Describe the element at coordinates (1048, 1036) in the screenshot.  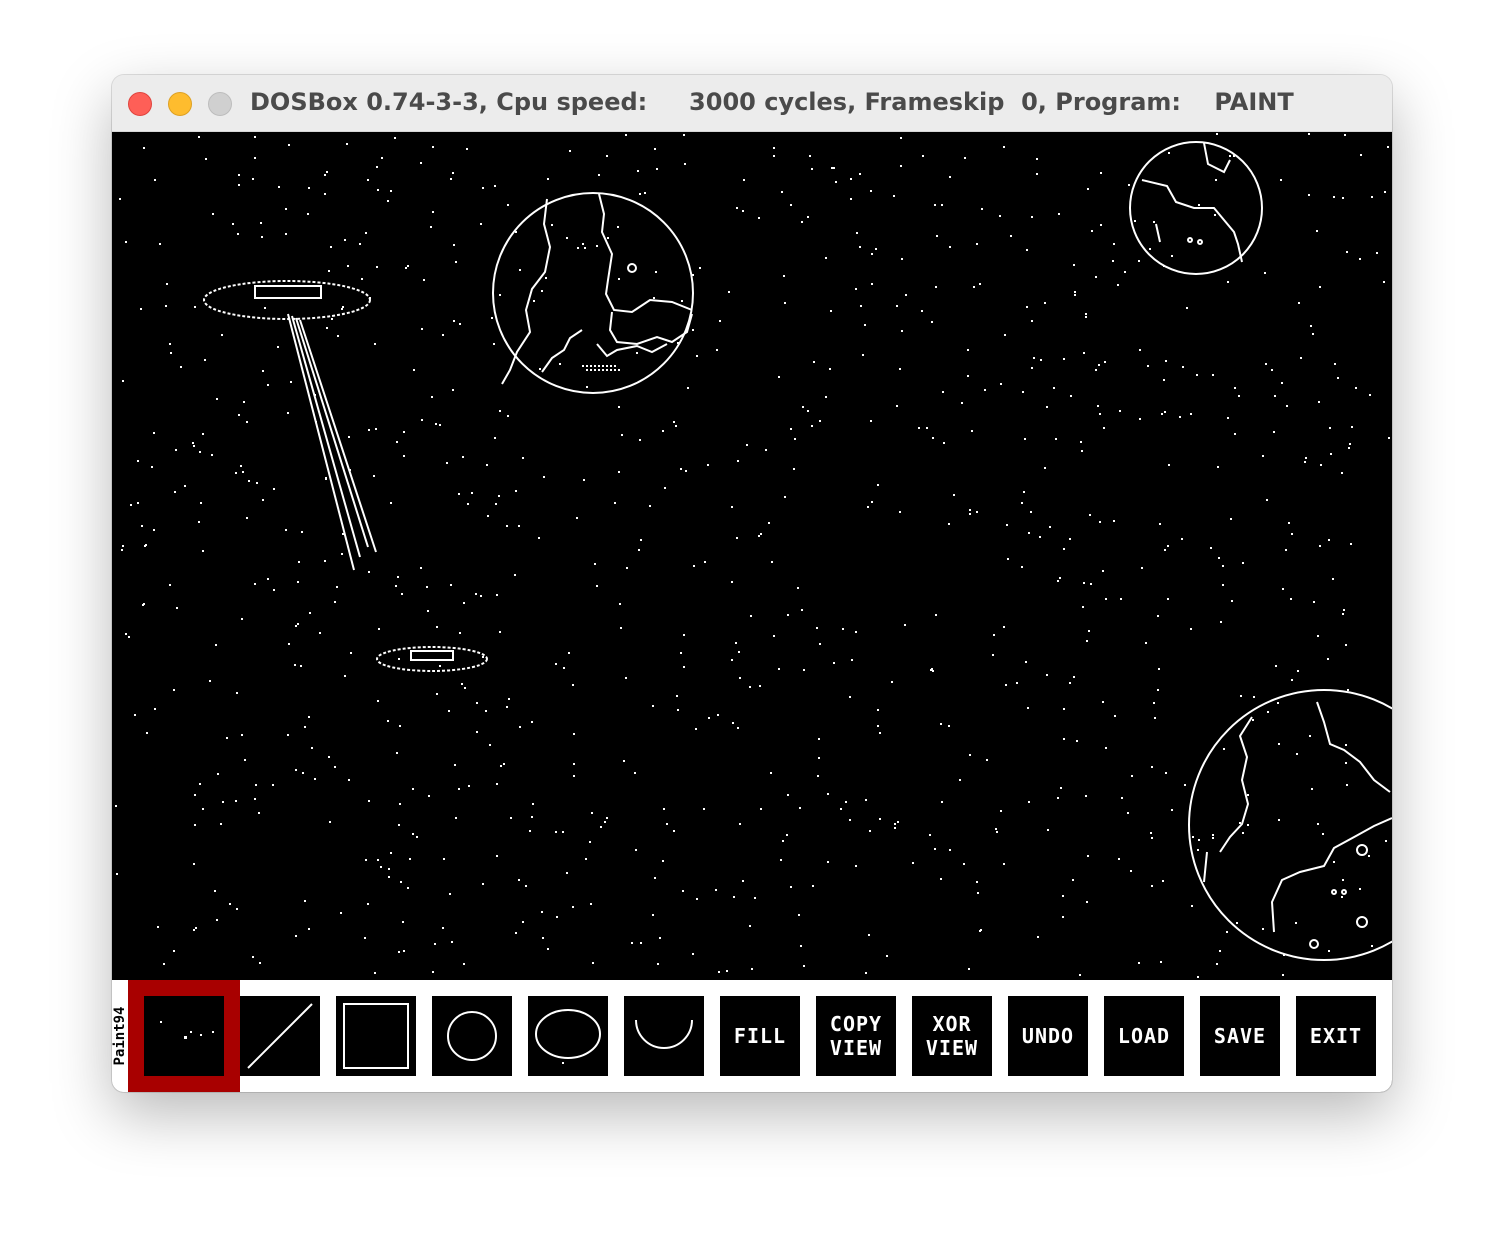
I see `undo-button: UNDO` at that location.